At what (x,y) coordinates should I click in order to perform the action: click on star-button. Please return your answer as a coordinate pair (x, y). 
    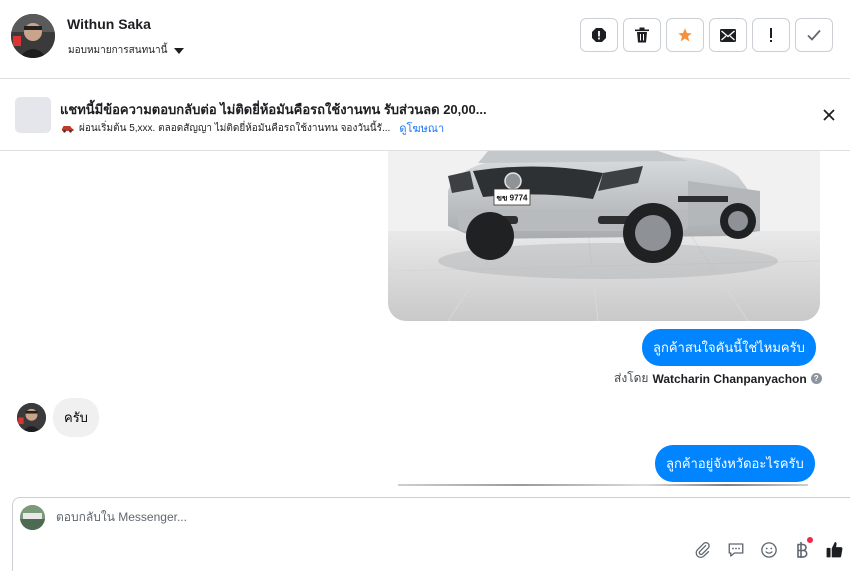
    Looking at the image, I should click on (685, 35).